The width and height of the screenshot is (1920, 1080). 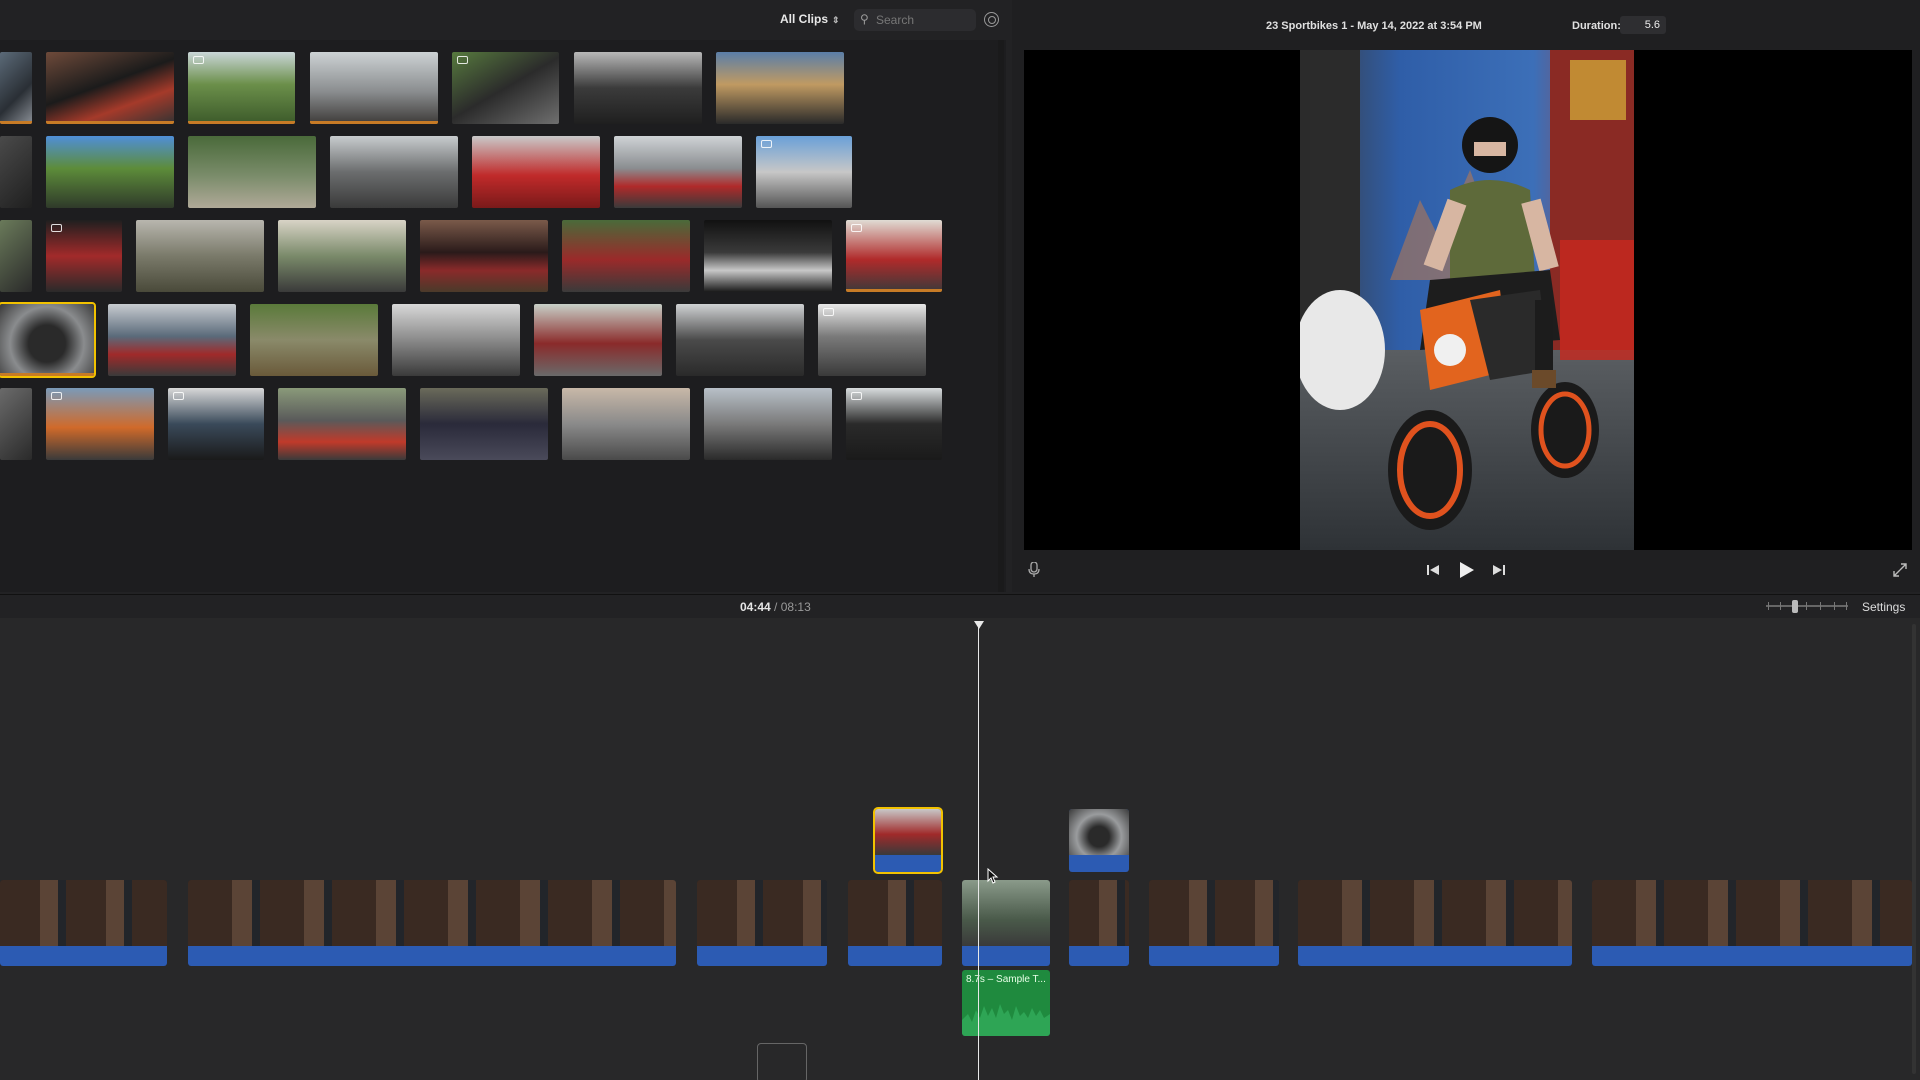 I want to click on zoom-slider-knob, so click(x=1795, y=606).